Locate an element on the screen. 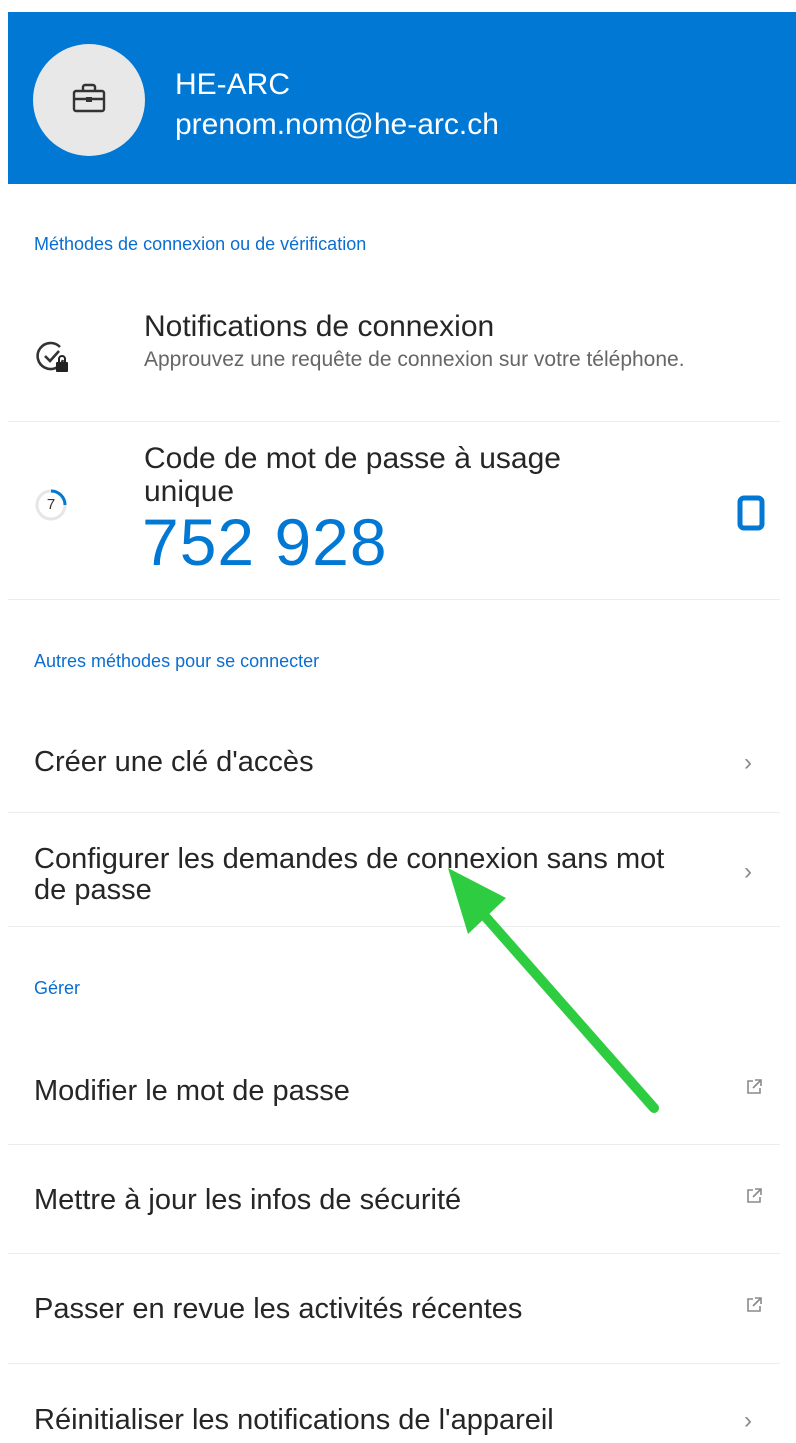 This screenshot has height=1443, width=796. account-email: prenom.nom@he-arc.ch is located at coordinates (337, 124).